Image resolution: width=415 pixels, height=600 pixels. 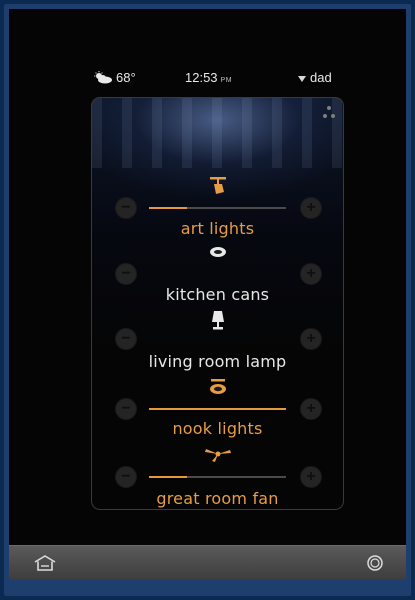 What do you see at coordinates (217, 133) in the screenshot?
I see `light-beams` at bounding box center [217, 133].